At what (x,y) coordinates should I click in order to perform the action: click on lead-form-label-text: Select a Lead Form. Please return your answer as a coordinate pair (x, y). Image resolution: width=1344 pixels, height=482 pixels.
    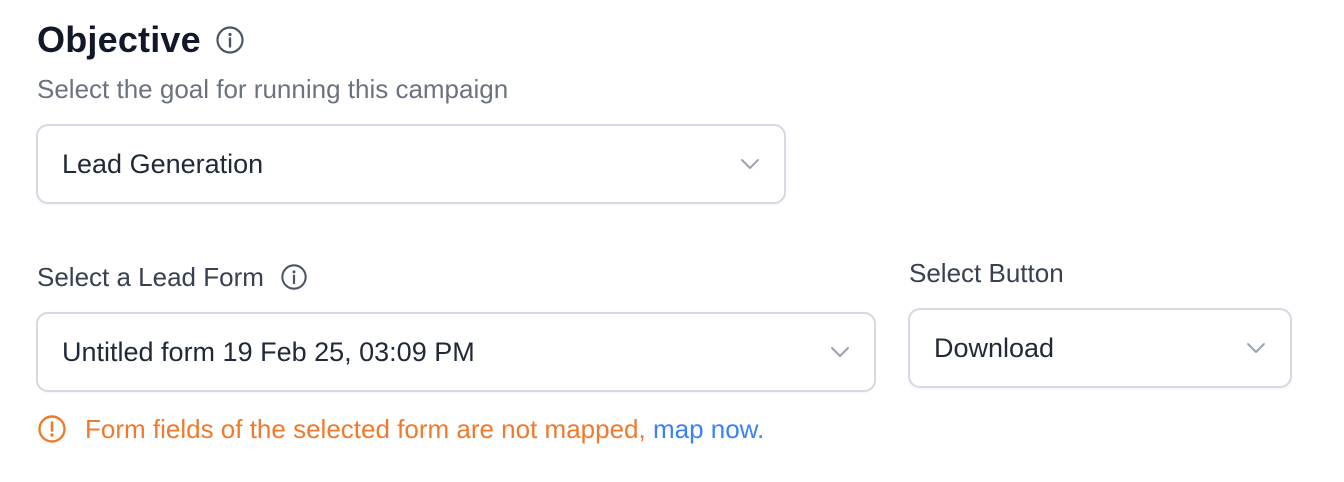
    Looking at the image, I should click on (150, 277).